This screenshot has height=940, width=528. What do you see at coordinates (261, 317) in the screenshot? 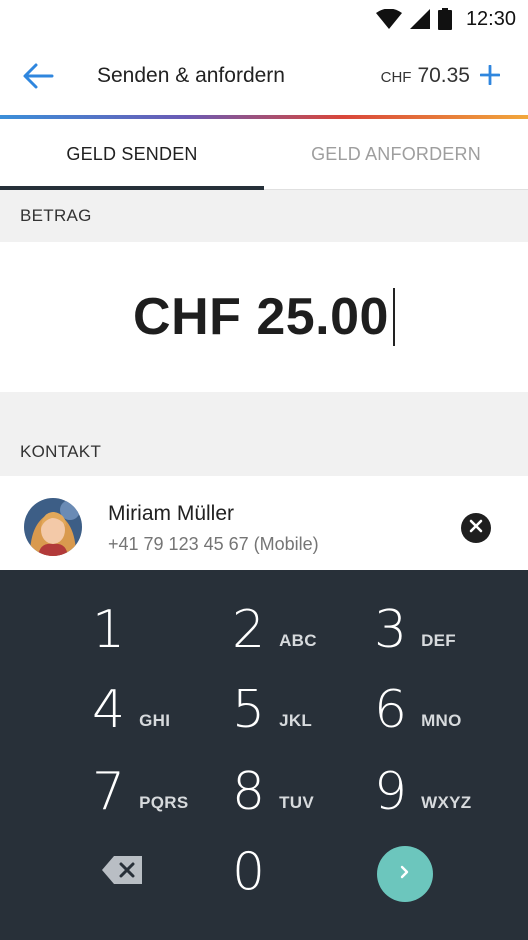
I see `amount-value: CHF 25.00` at bounding box center [261, 317].